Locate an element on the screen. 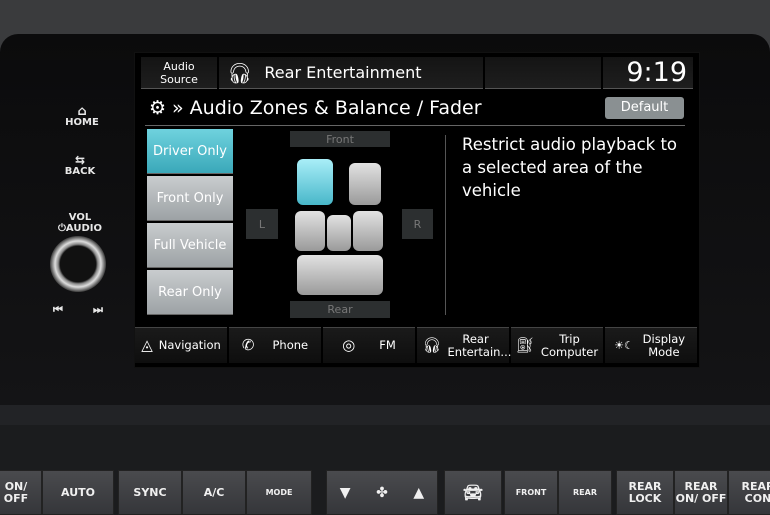  audio-source-line1: Audio is located at coordinates (179, 66).